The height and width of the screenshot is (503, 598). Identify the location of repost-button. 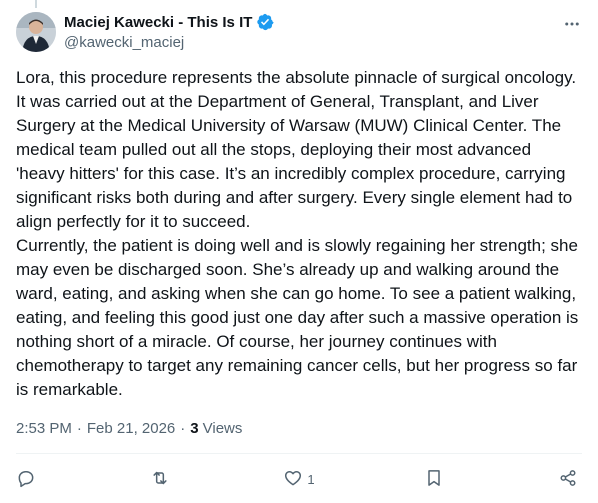
(162, 479).